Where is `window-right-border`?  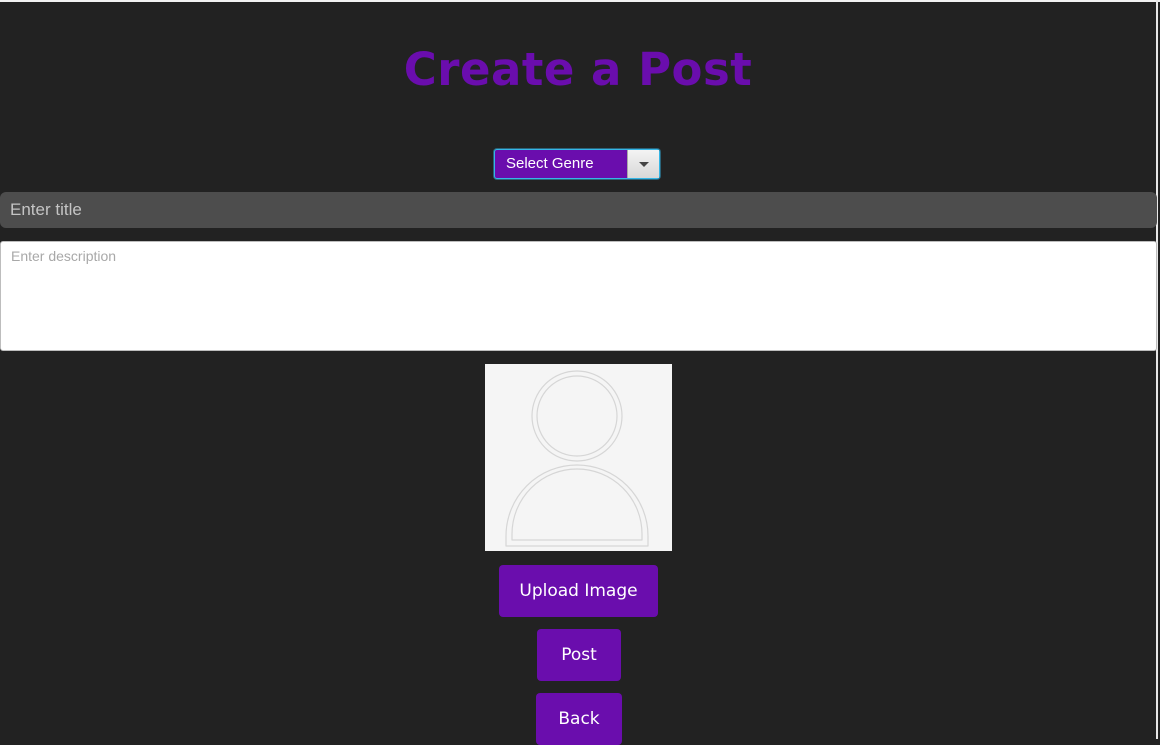
window-right-border is located at coordinates (1157, 369).